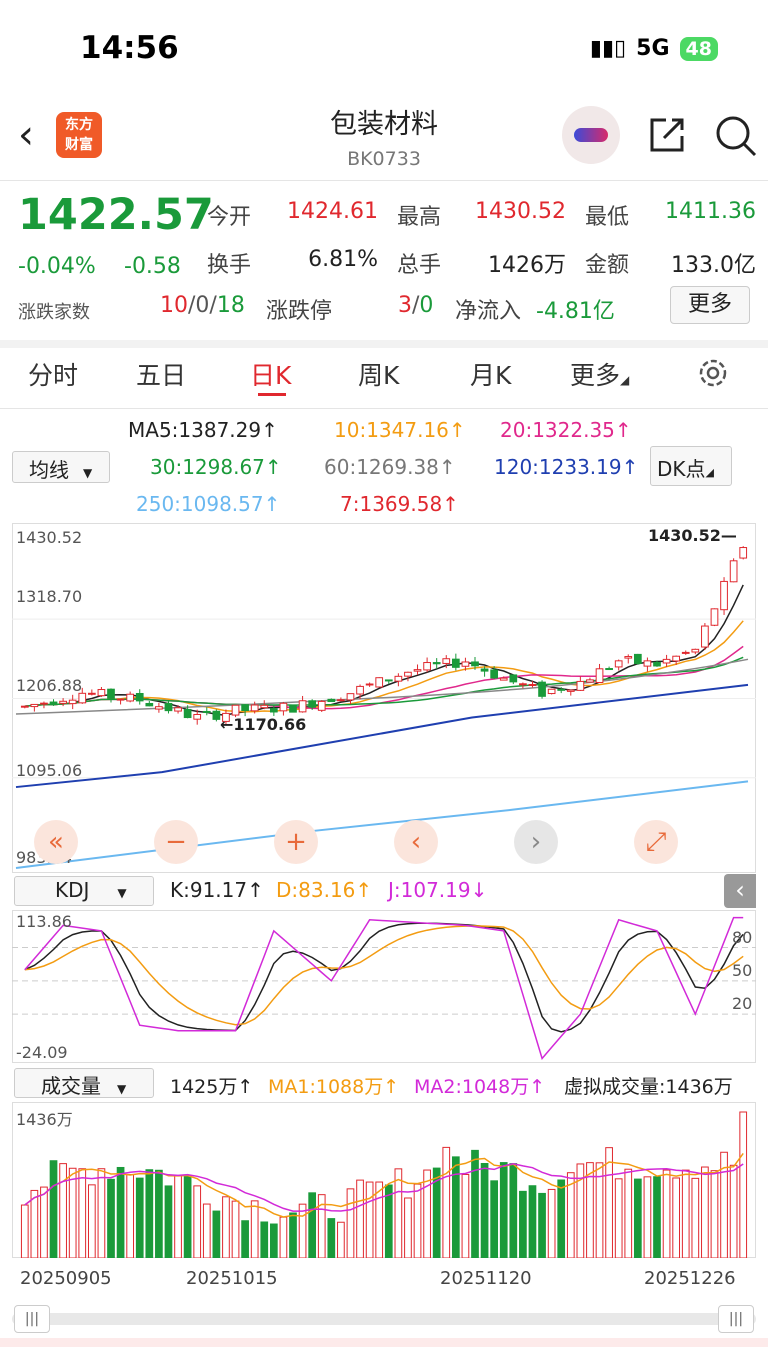  What do you see at coordinates (270, 374) in the screenshot?
I see `tab-daily-k: 日K` at bounding box center [270, 374].